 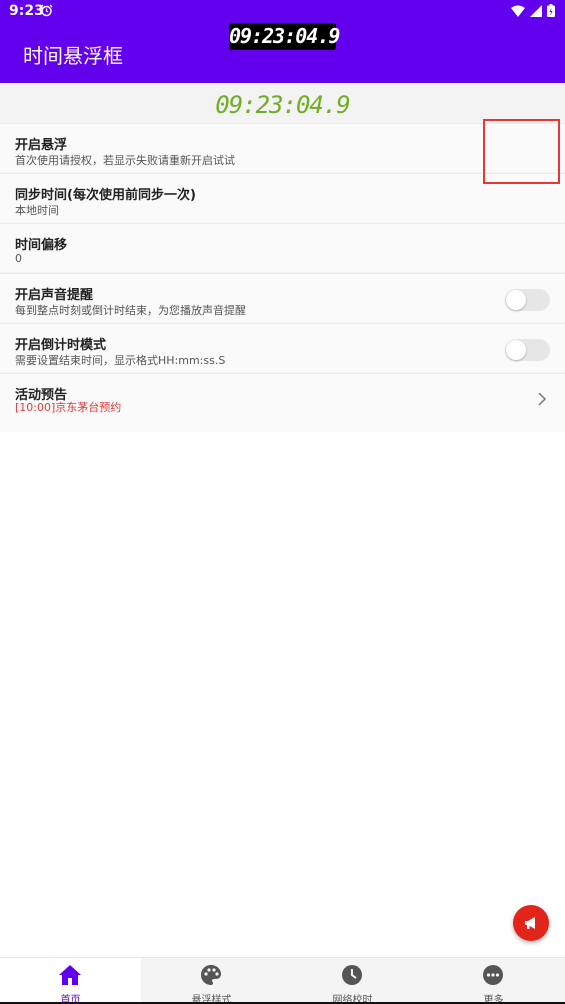 I want to click on more-icon, so click(x=493, y=975).